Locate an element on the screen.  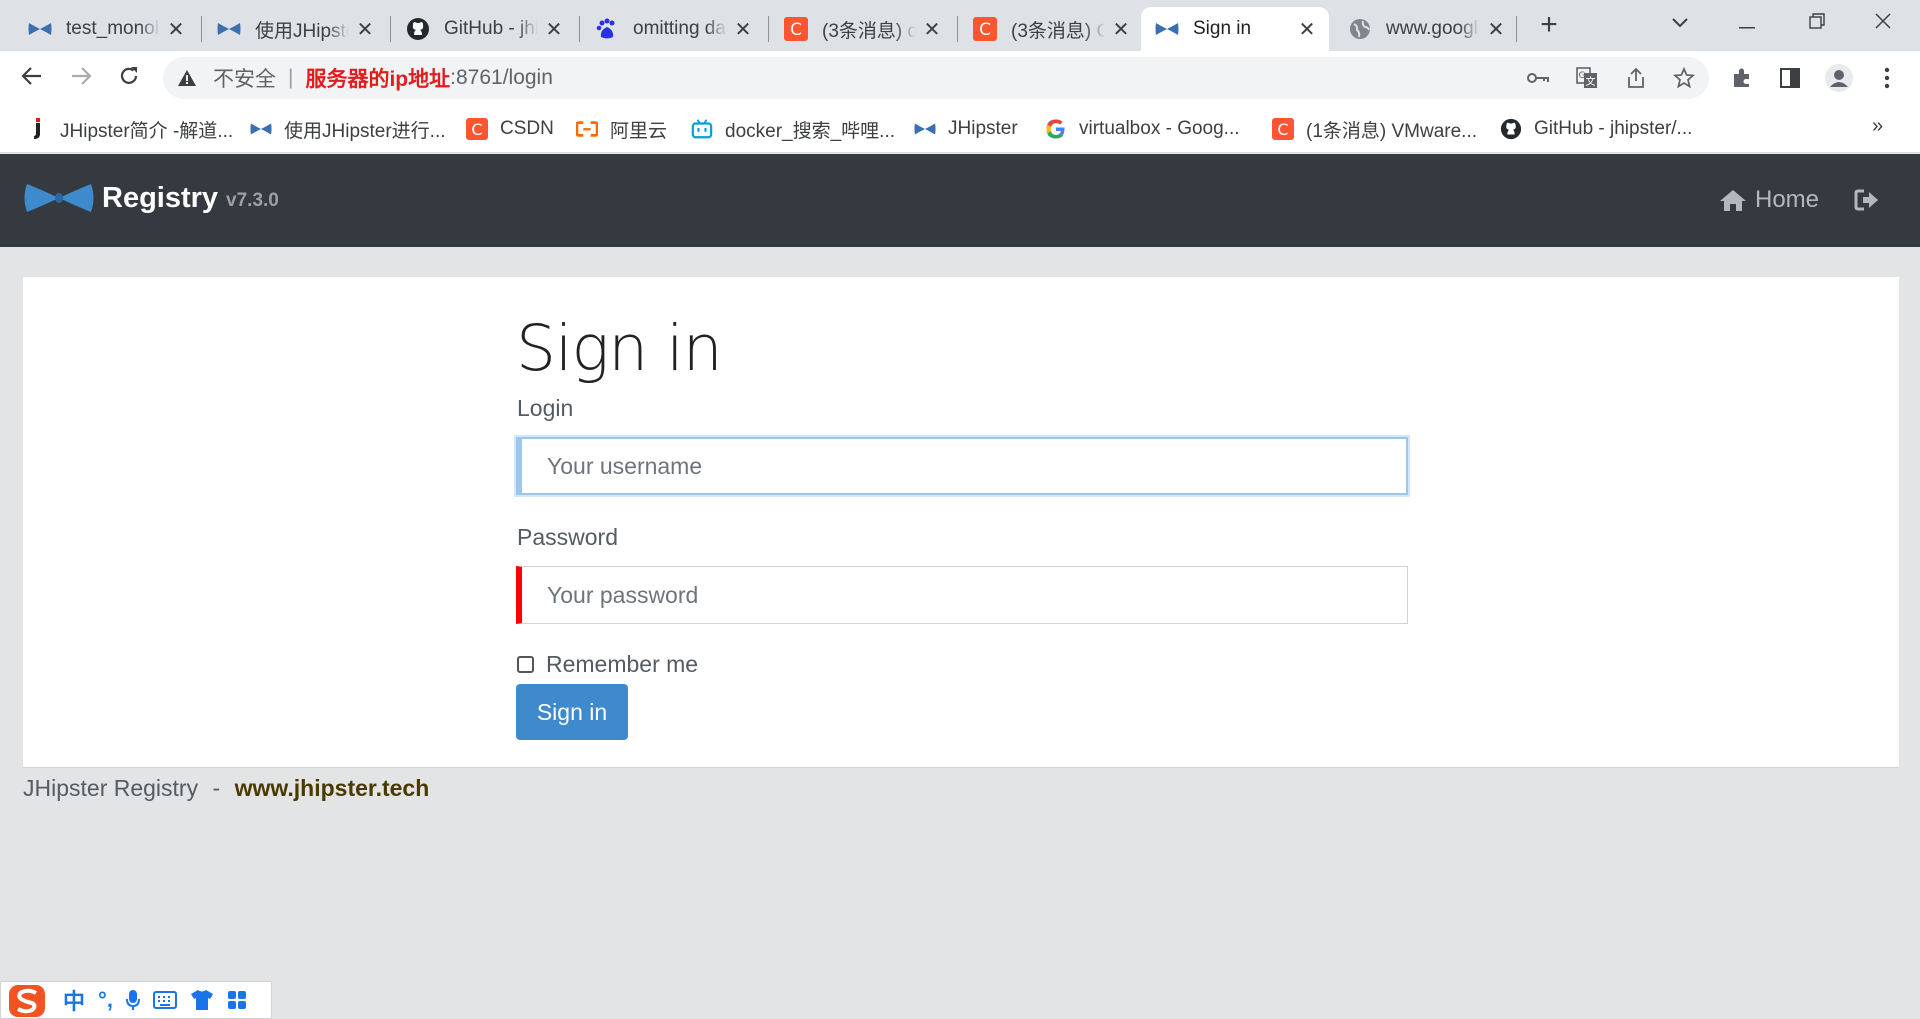
back-button is located at coordinates (32, 78).